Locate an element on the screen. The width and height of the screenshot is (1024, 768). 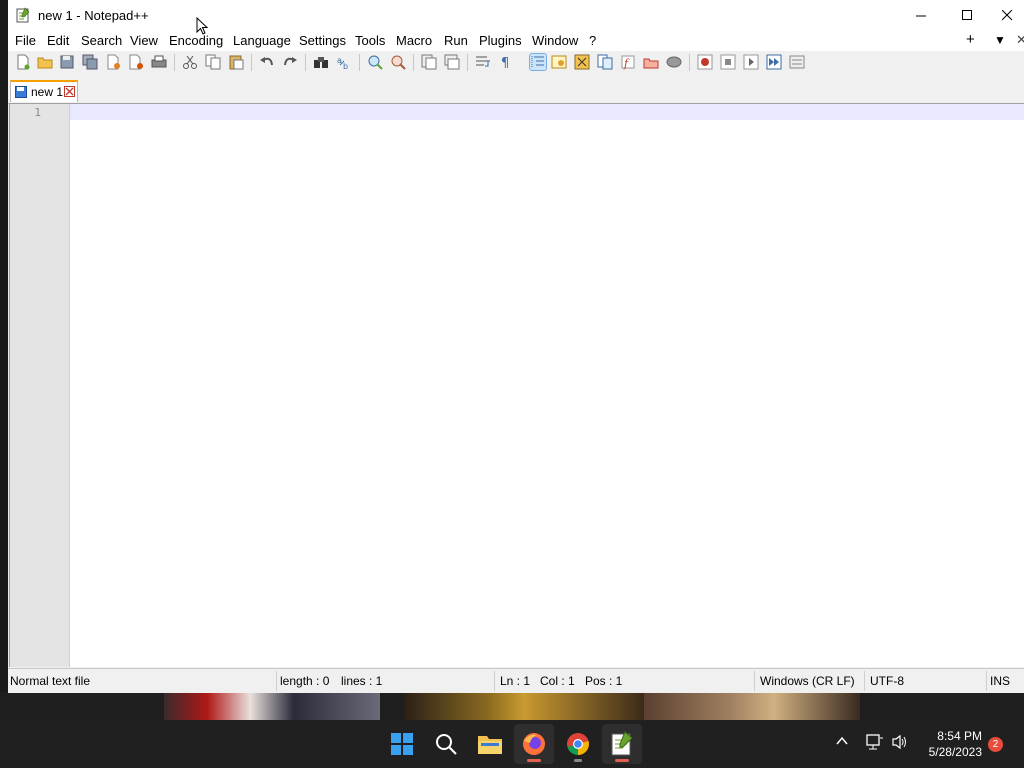
status-encoding: UTF-8 is located at coordinates (887, 681).